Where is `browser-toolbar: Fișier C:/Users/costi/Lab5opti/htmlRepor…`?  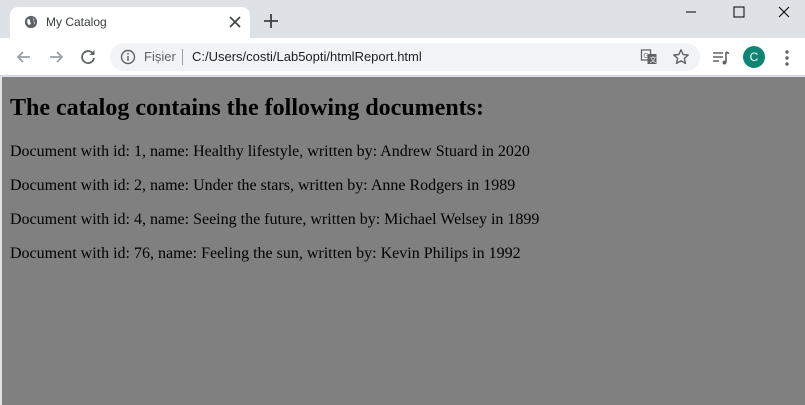 browser-toolbar: Fișier C:/Users/costi/Lab5opti/htmlRepor… is located at coordinates (402, 57).